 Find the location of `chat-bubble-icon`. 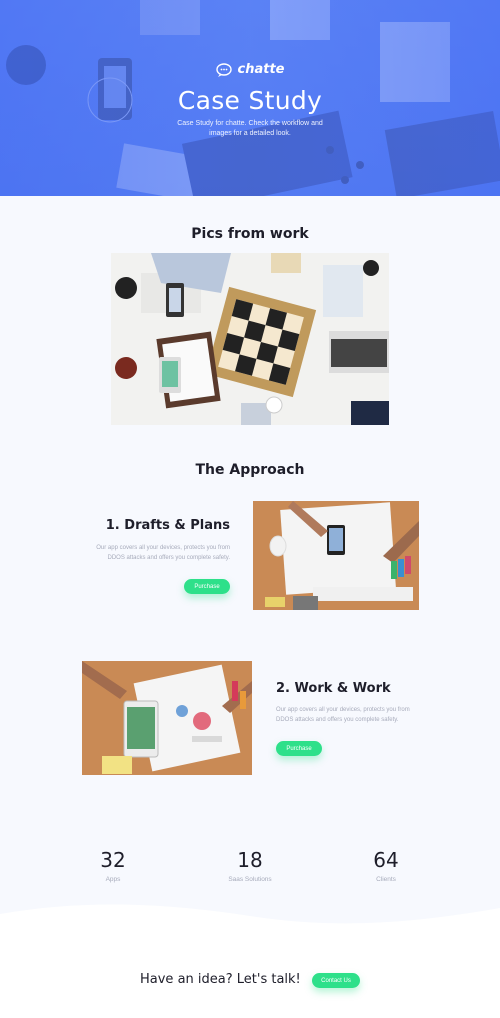

chat-bubble-icon is located at coordinates (223, 69).